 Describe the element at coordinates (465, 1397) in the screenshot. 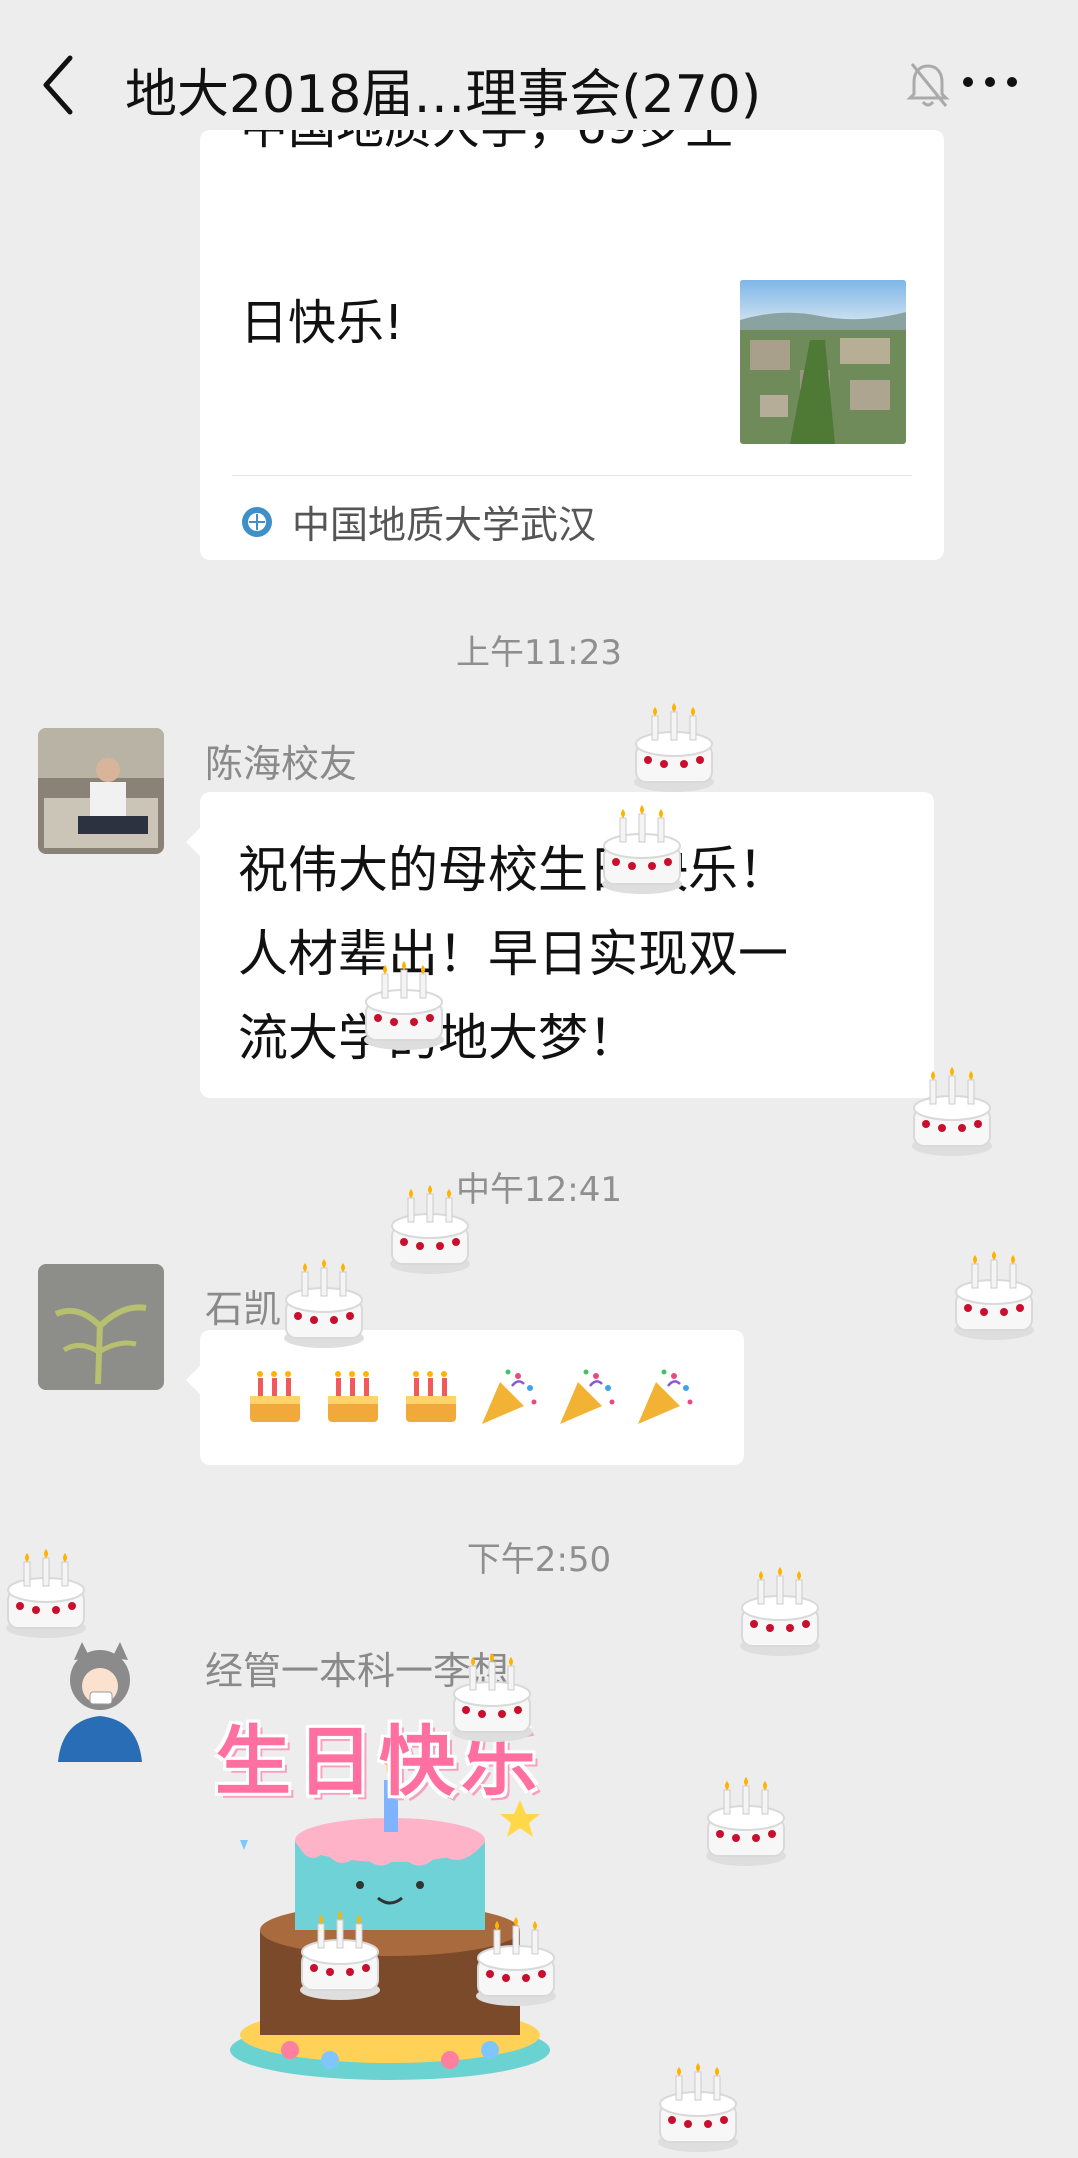

I see `message-bubble` at that location.